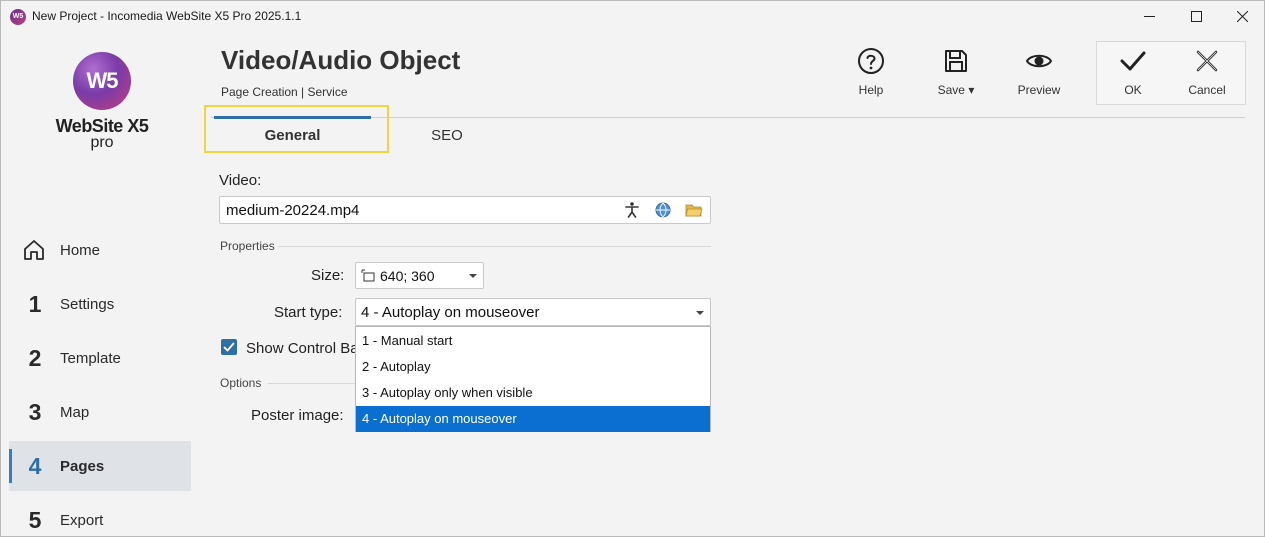 The height and width of the screenshot is (537, 1265). Describe the element at coordinates (308, 312) in the screenshot. I see `start-type-label: Start type:` at that location.